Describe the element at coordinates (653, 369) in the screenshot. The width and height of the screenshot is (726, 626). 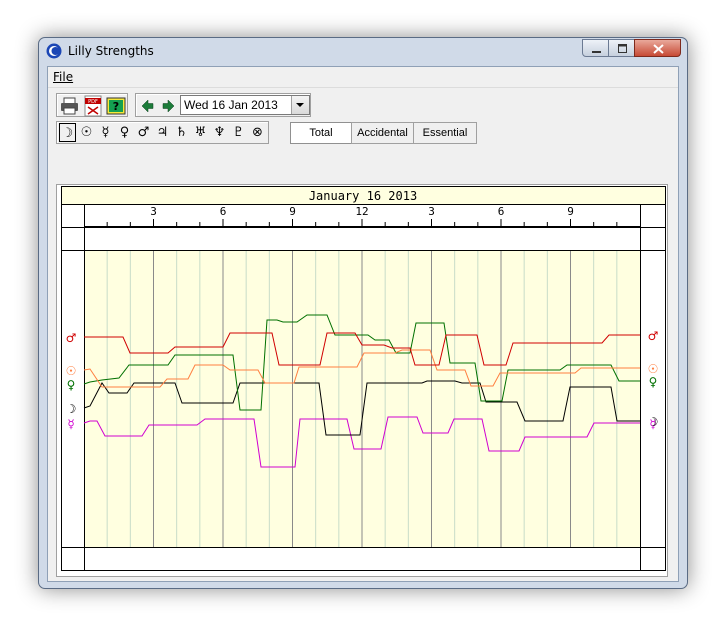
I see `series-glyph-right-sun: ☉` at that location.